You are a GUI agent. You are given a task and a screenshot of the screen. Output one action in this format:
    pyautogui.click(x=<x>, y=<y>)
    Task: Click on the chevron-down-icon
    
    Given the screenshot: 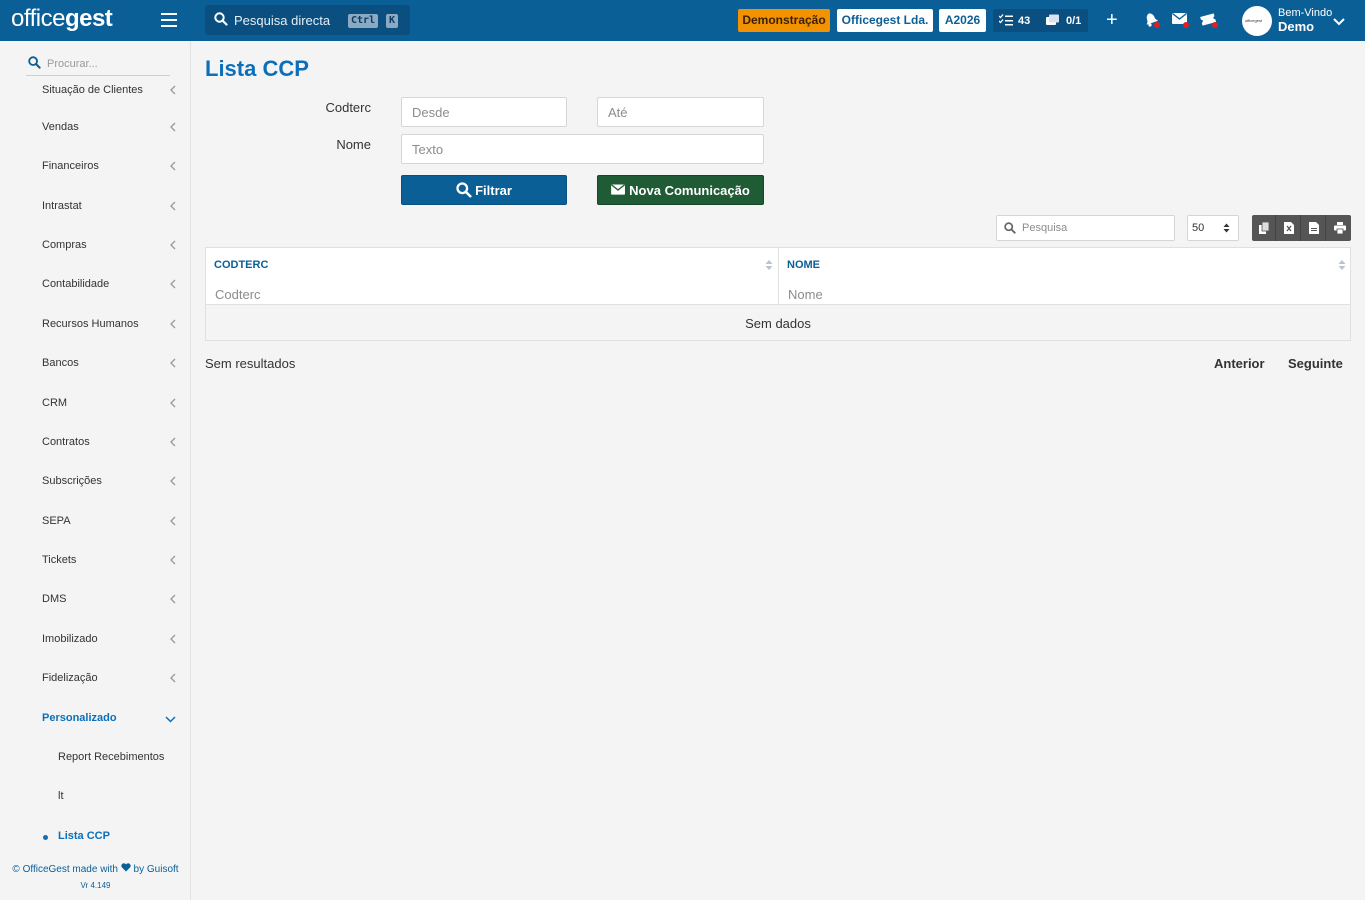 What is the action you would take?
    pyautogui.click(x=1339, y=21)
    